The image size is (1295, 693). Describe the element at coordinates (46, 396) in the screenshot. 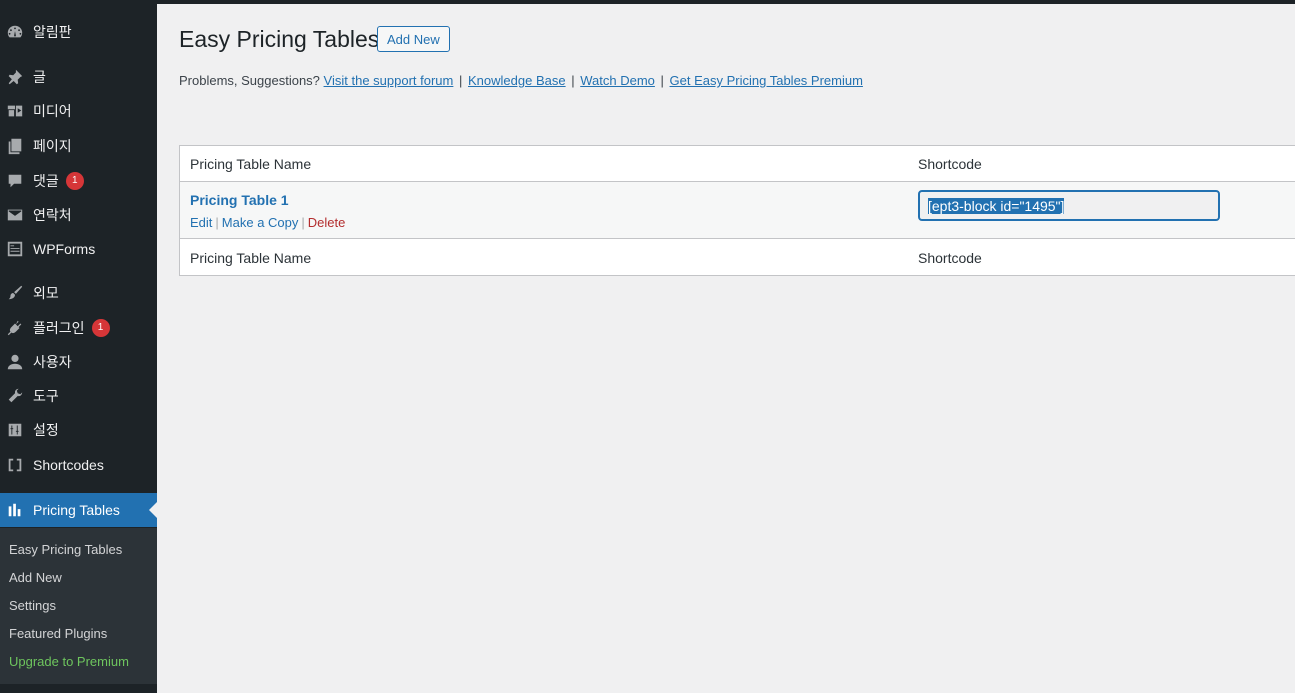

I see `menu-label: 도구` at that location.